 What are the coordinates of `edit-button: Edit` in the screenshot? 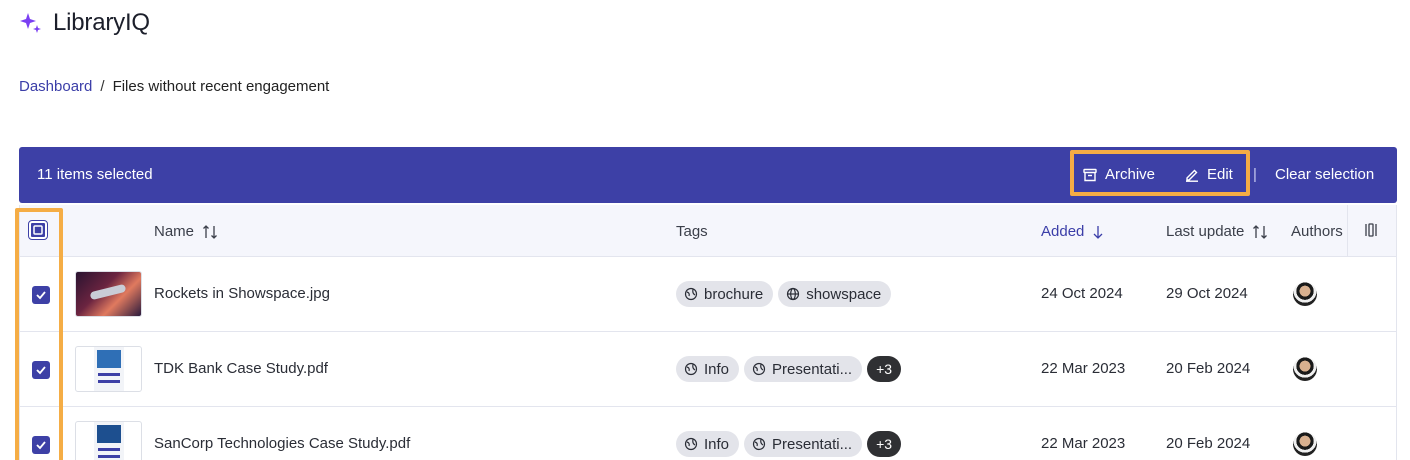 It's located at (1209, 174).